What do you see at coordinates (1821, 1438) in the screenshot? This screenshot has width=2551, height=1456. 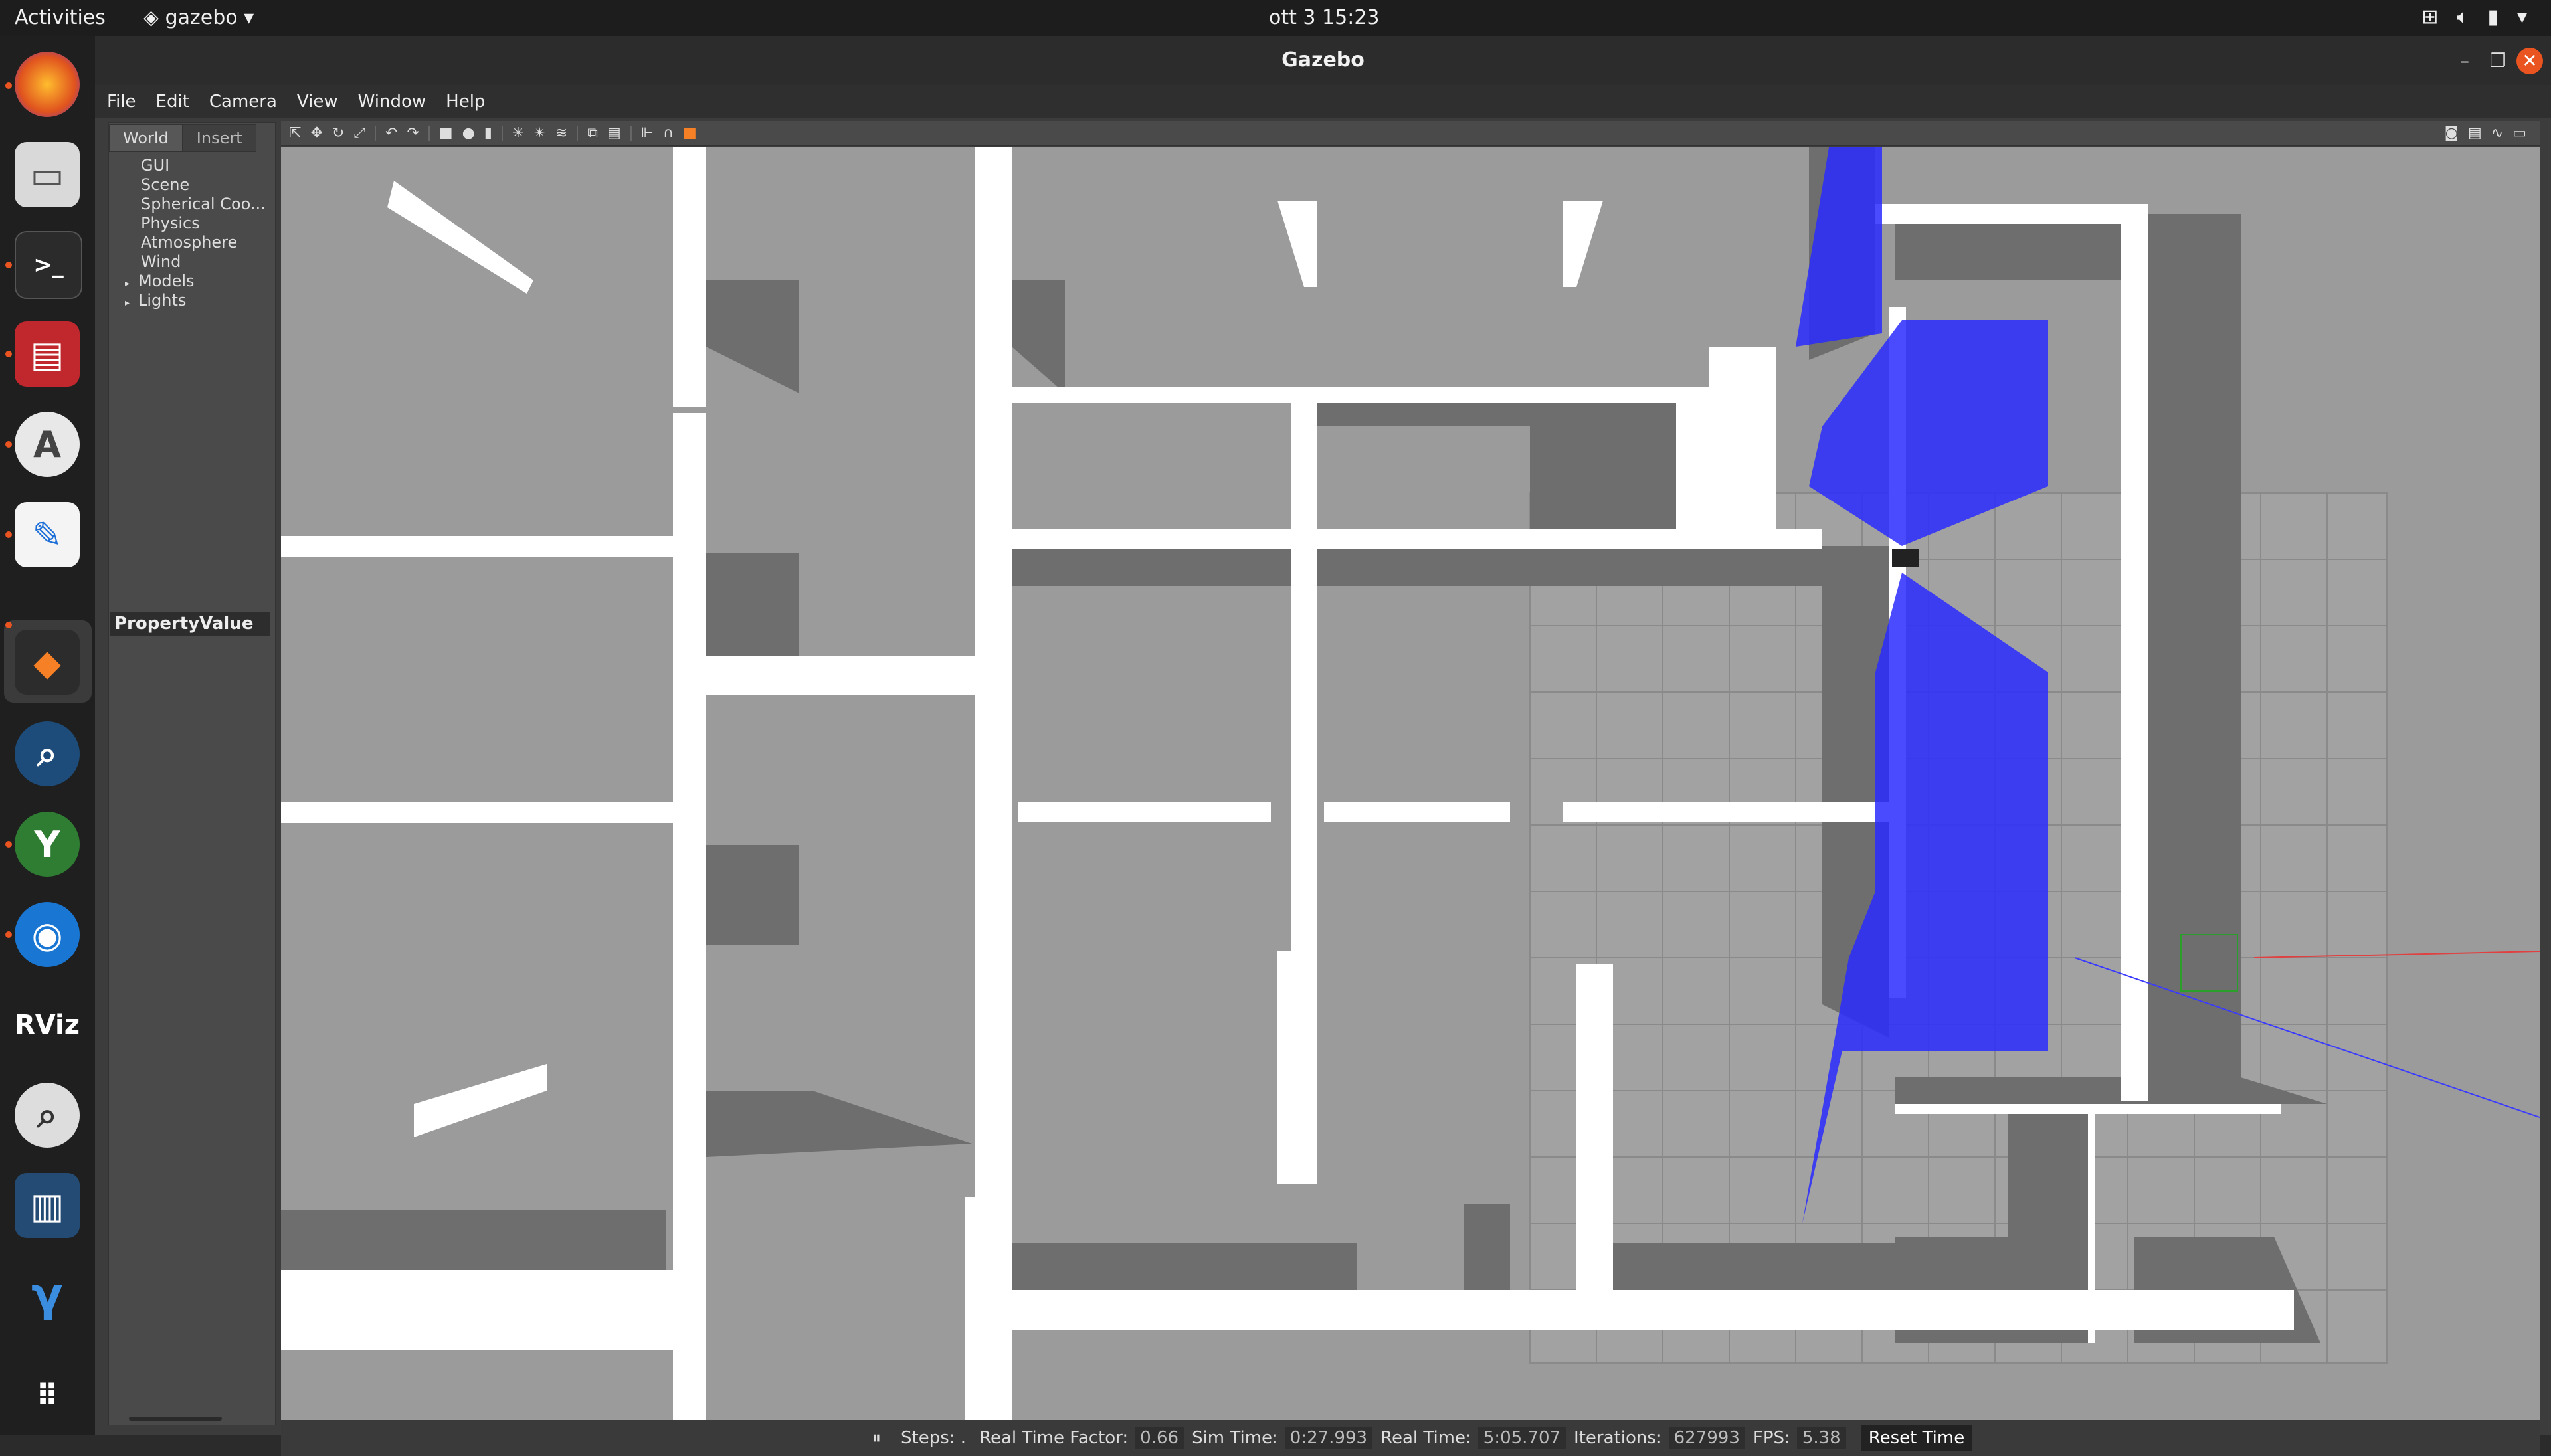 I see `fps-value: 5.38` at bounding box center [1821, 1438].